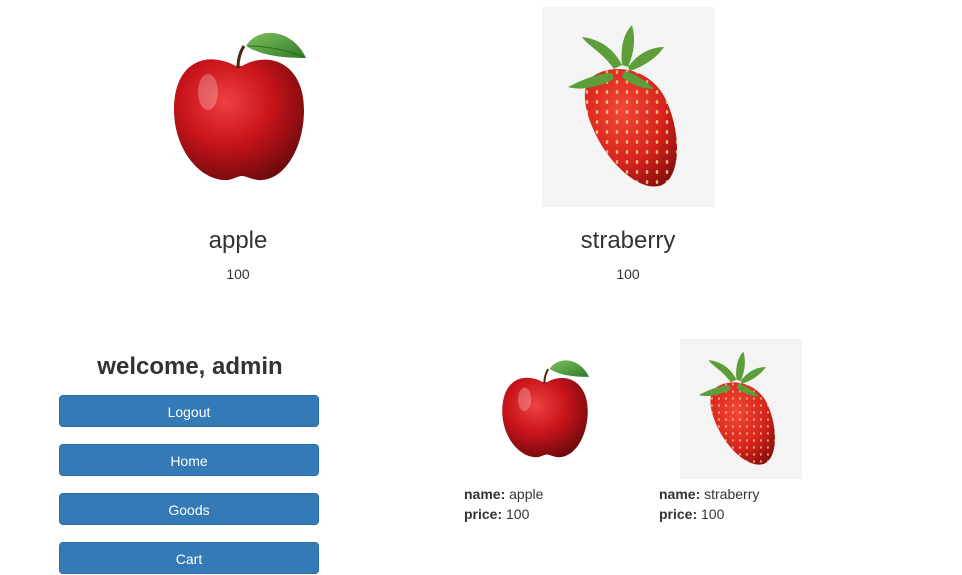  I want to click on cart-item-name: name: straberry, so click(709, 494).